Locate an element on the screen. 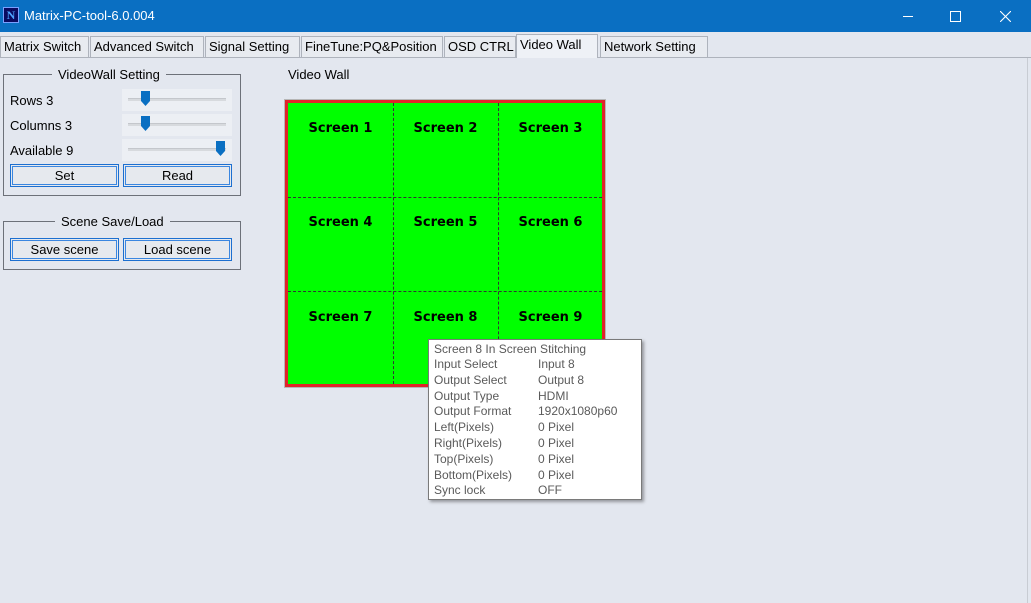 Image resolution: width=1031 pixels, height=603 pixels. tab-matrix-switch: Matrix Switch is located at coordinates (44, 46).